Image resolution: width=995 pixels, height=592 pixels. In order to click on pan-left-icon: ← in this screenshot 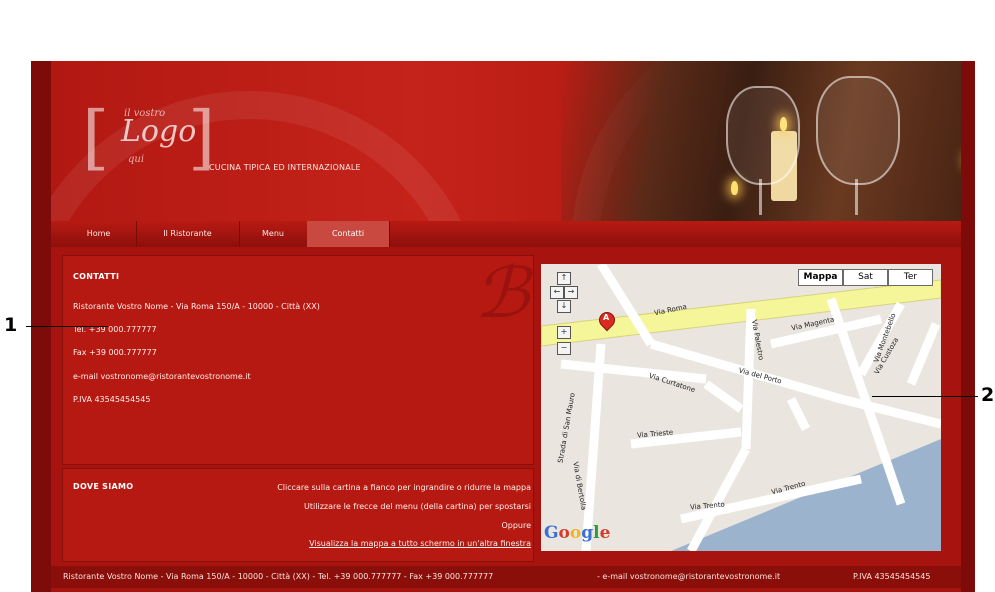, I will do `click(557, 292)`.